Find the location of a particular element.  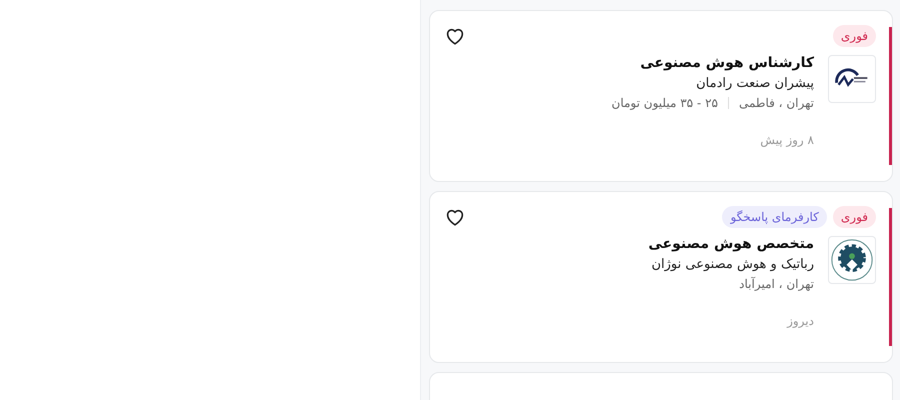

company-name: پیشران صنعت رادمان is located at coordinates (754, 83).